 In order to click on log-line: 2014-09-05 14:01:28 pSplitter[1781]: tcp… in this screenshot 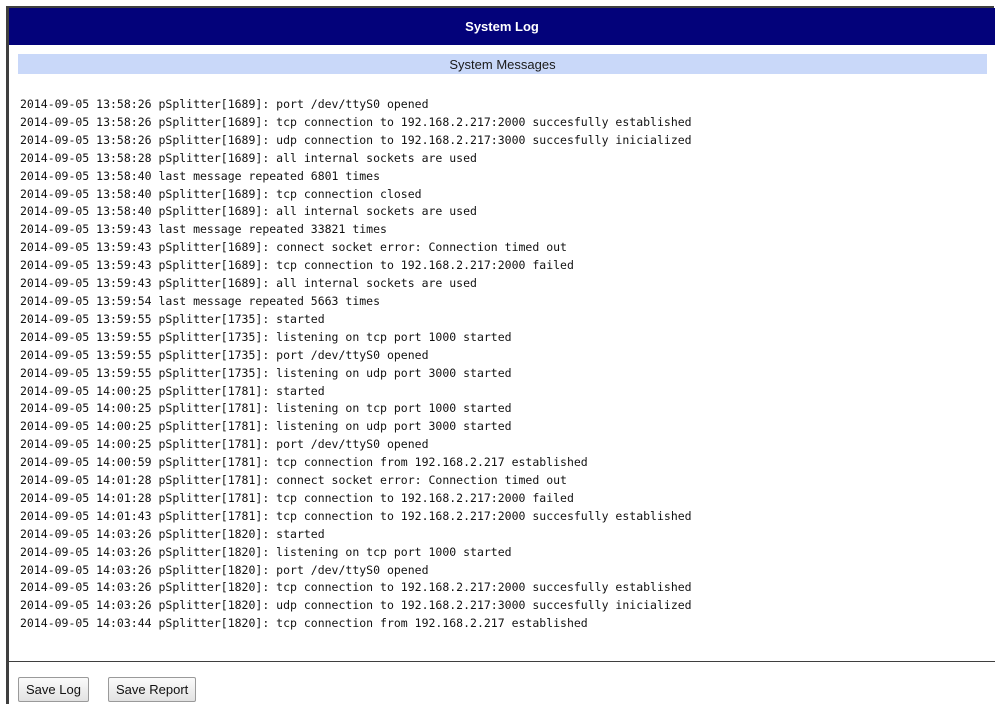, I will do `click(297, 497)`.